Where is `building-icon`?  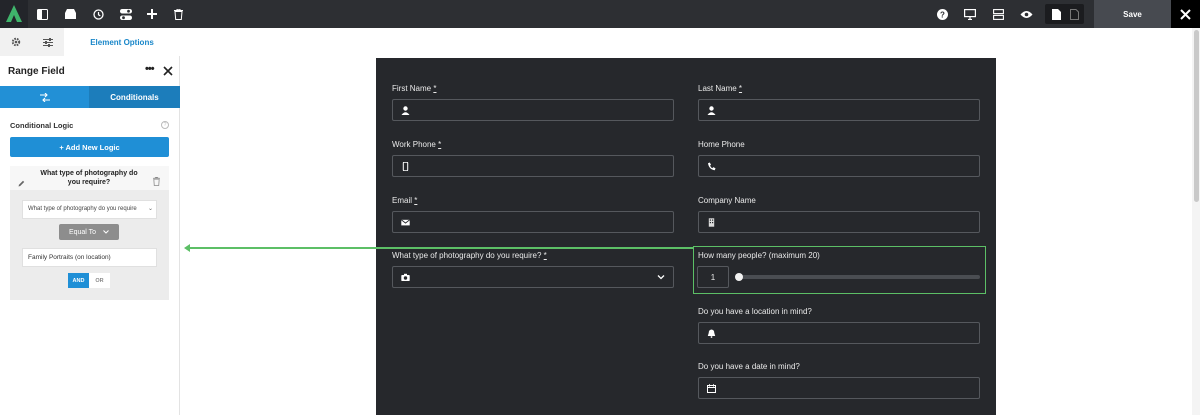
building-icon is located at coordinates (711, 222).